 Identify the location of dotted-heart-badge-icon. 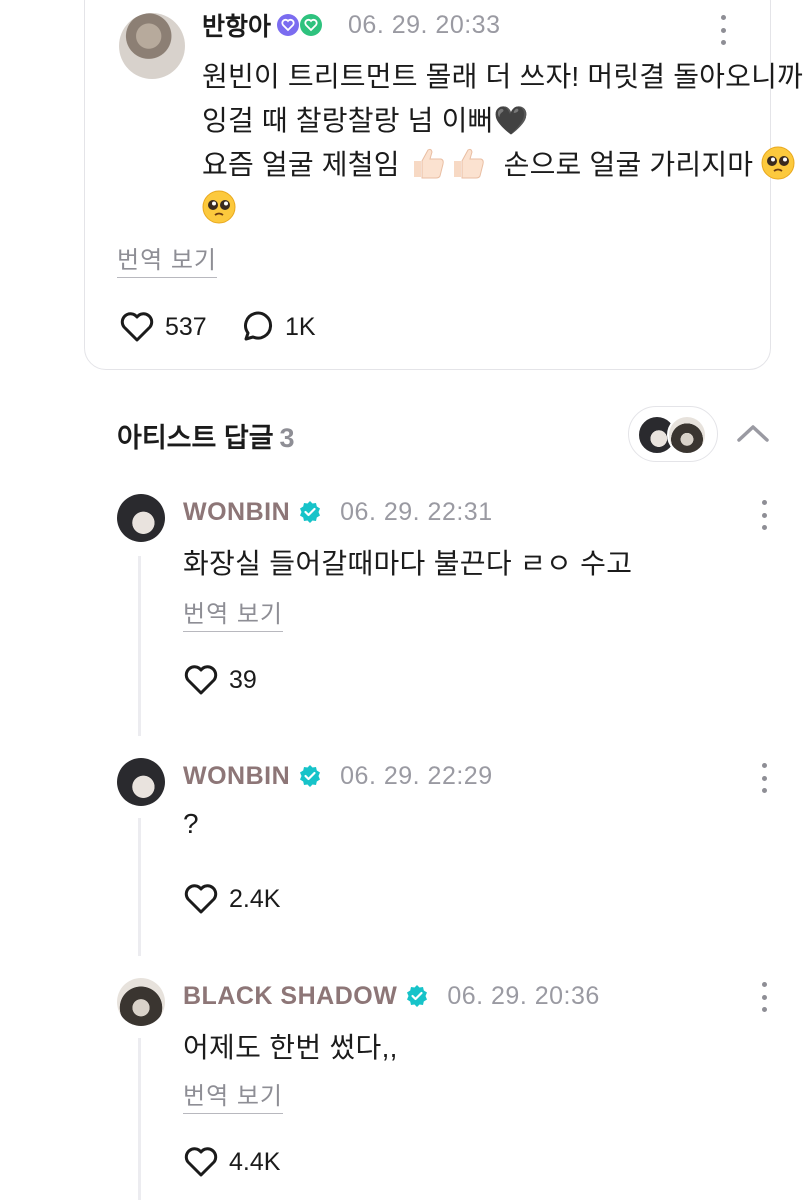
(288, 25).